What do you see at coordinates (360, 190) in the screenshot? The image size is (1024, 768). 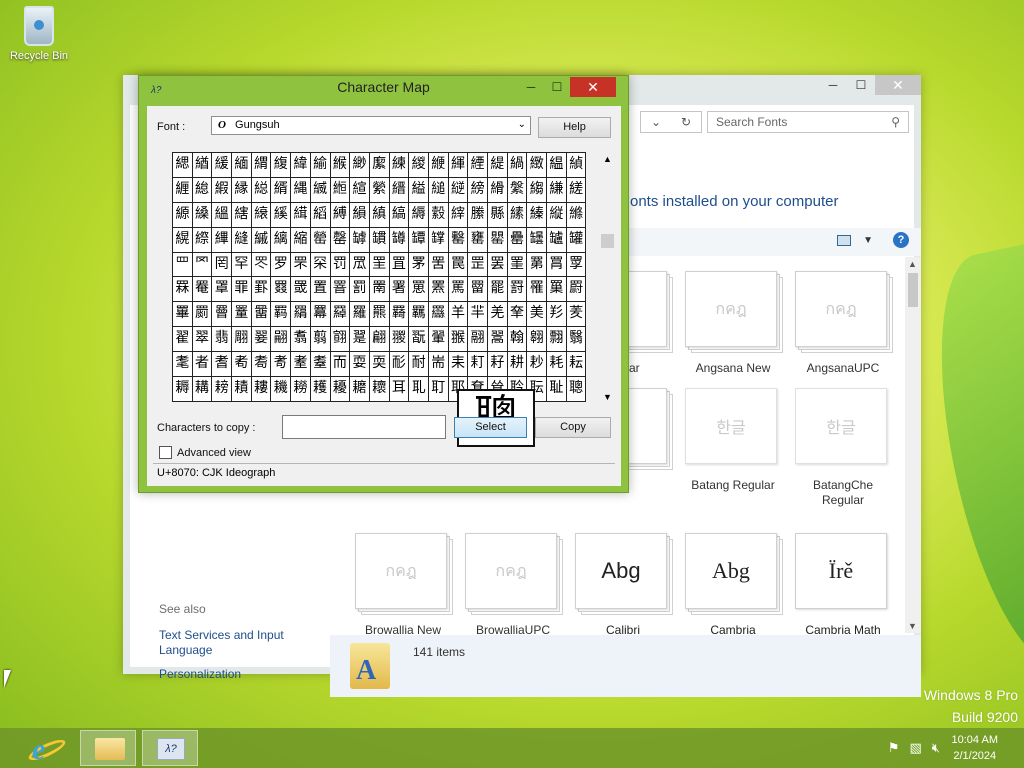 I see `char-cell: 縇` at bounding box center [360, 190].